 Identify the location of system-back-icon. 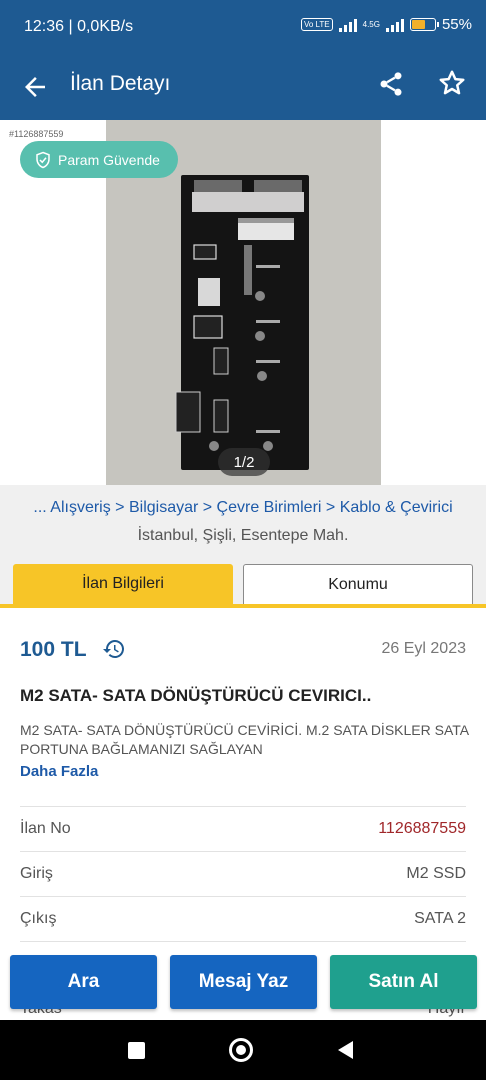
(345, 1050).